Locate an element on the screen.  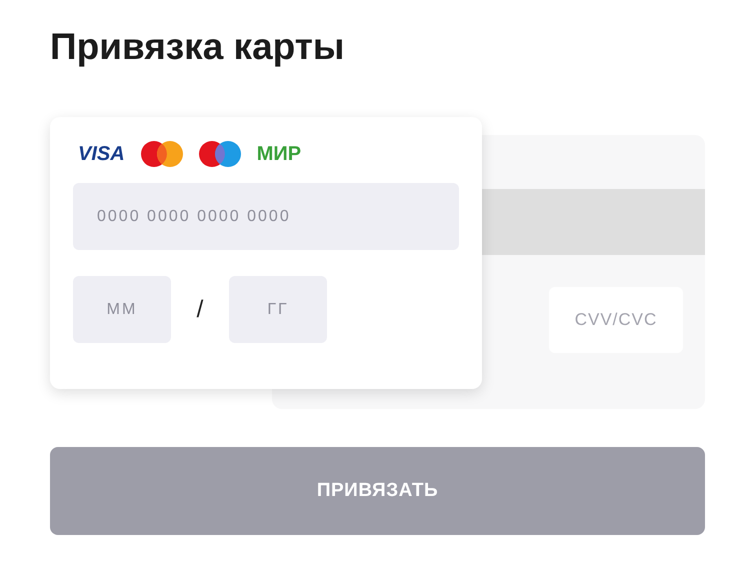
cvv-field: CVV/CVC is located at coordinates (616, 320).